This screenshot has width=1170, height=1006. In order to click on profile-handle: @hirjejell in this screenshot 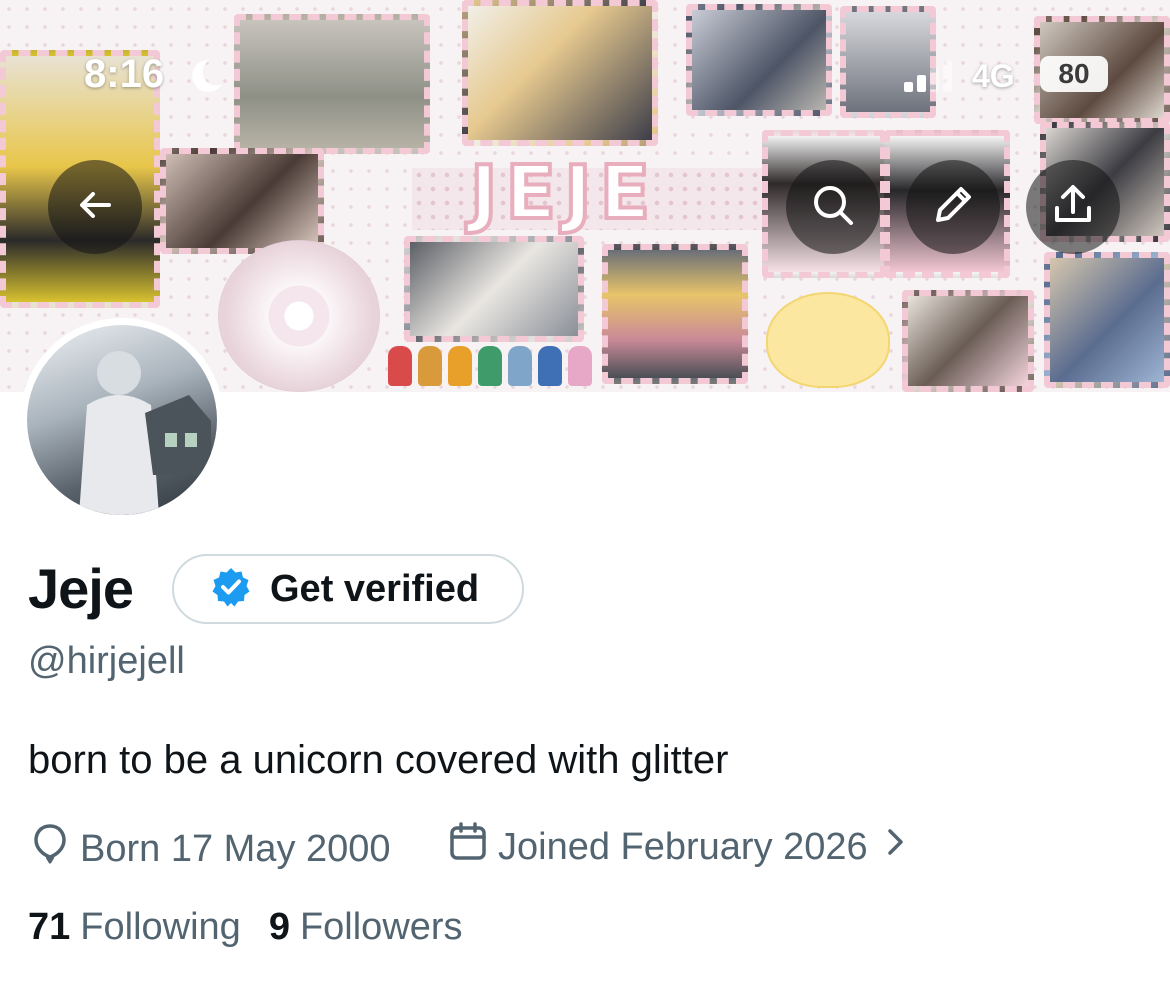, I will do `click(106, 661)`.